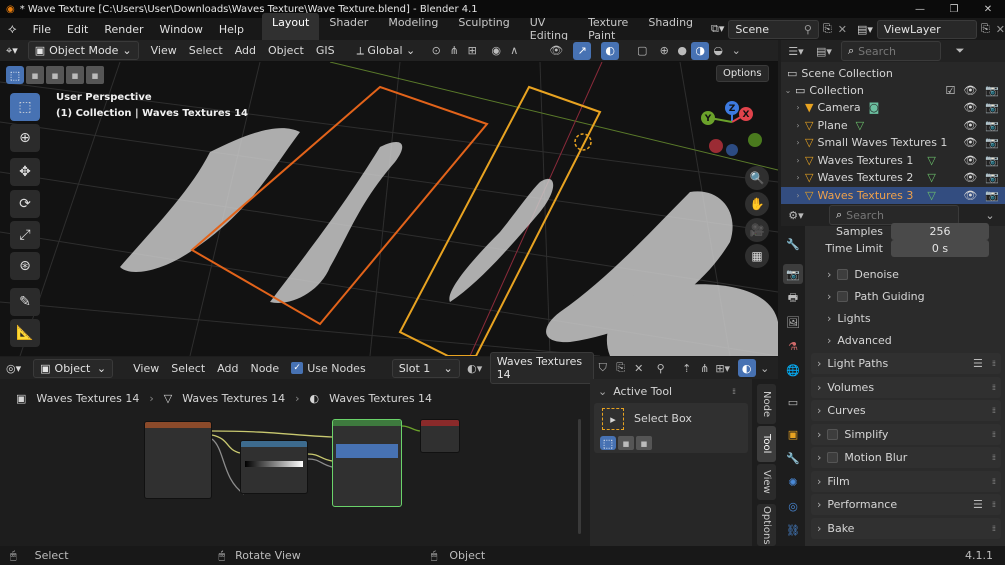  What do you see at coordinates (793, 274) in the screenshot?
I see `render-properties-icon: 📷` at bounding box center [793, 274].